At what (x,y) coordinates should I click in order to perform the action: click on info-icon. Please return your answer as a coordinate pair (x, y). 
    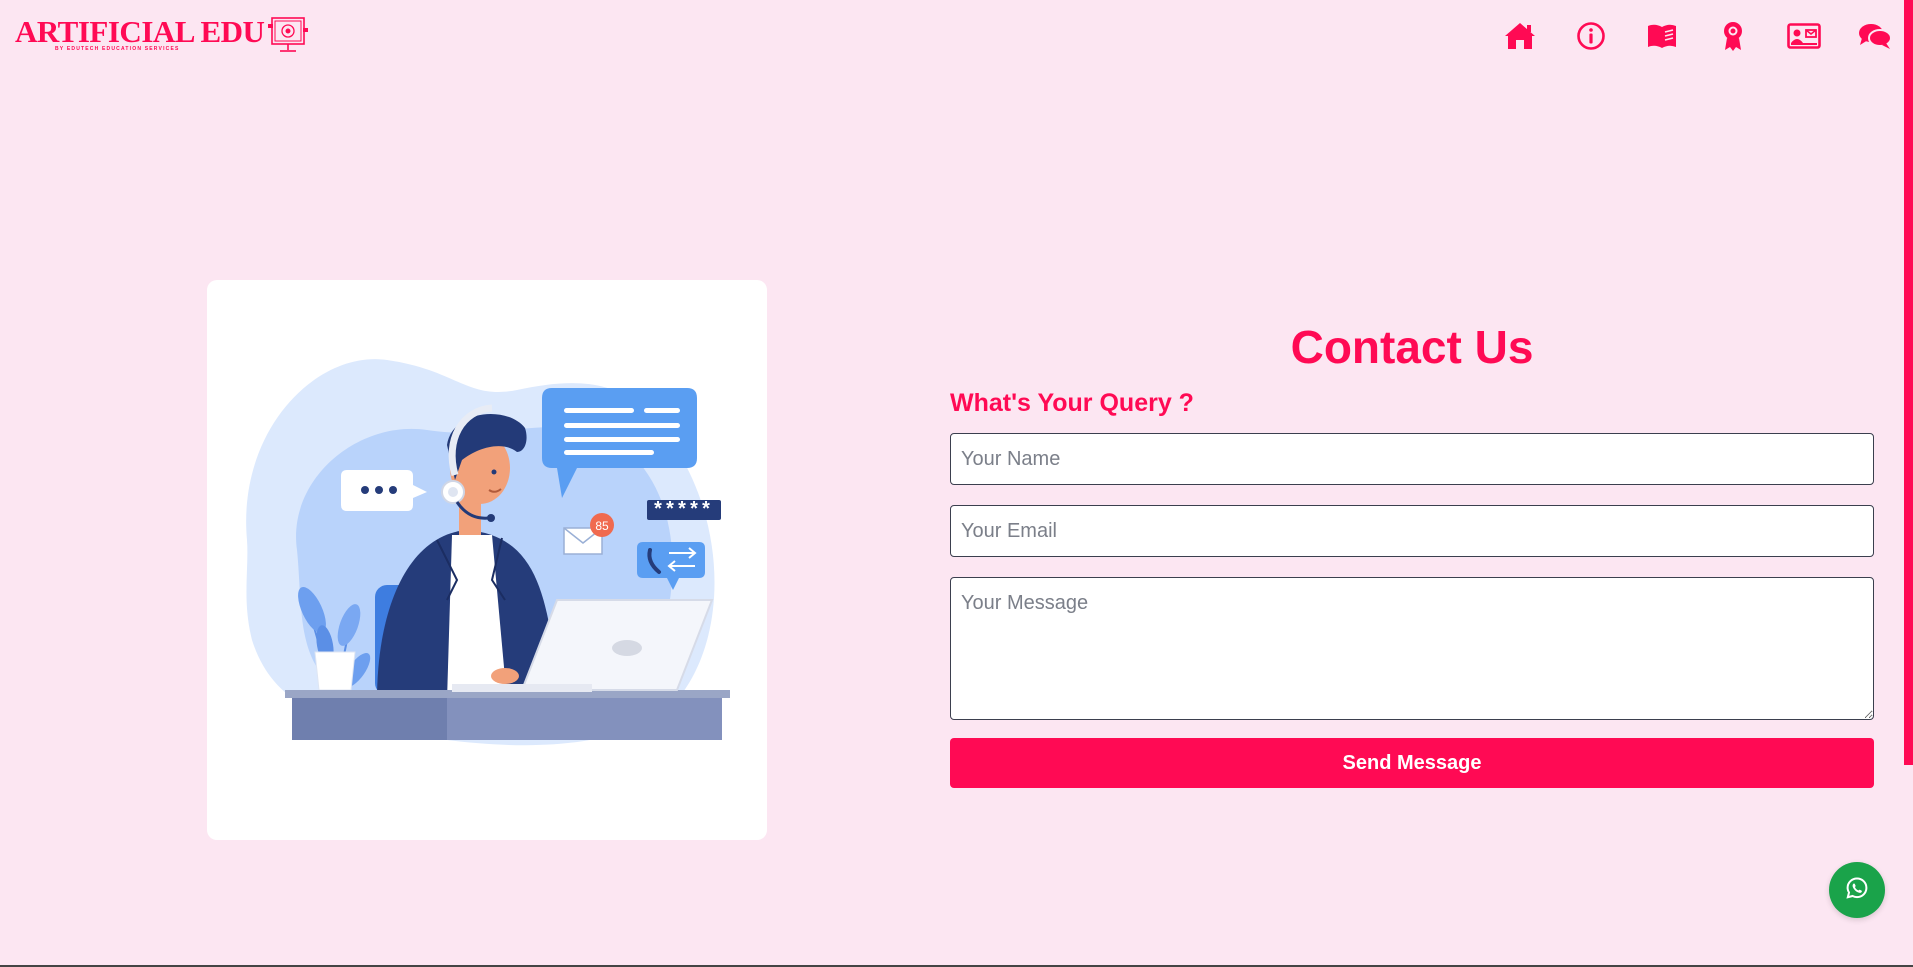
    Looking at the image, I should click on (1591, 36).